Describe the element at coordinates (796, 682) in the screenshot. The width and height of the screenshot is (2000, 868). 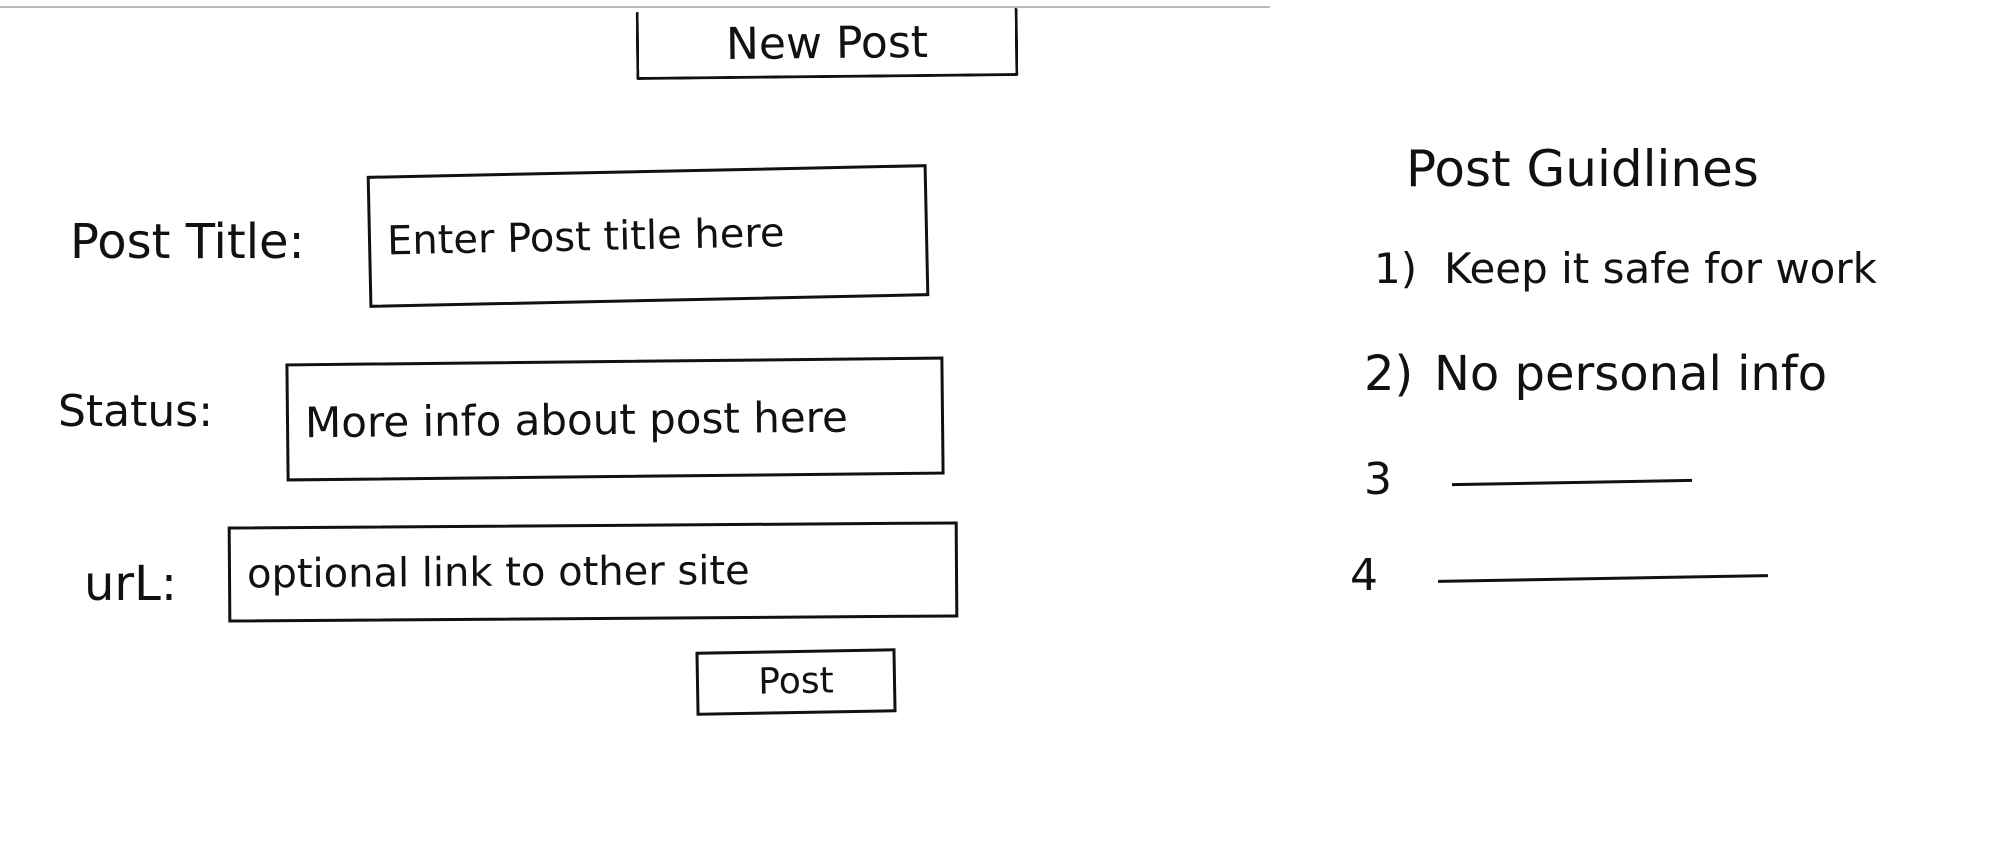
I see `post-submit-button: Post` at that location.